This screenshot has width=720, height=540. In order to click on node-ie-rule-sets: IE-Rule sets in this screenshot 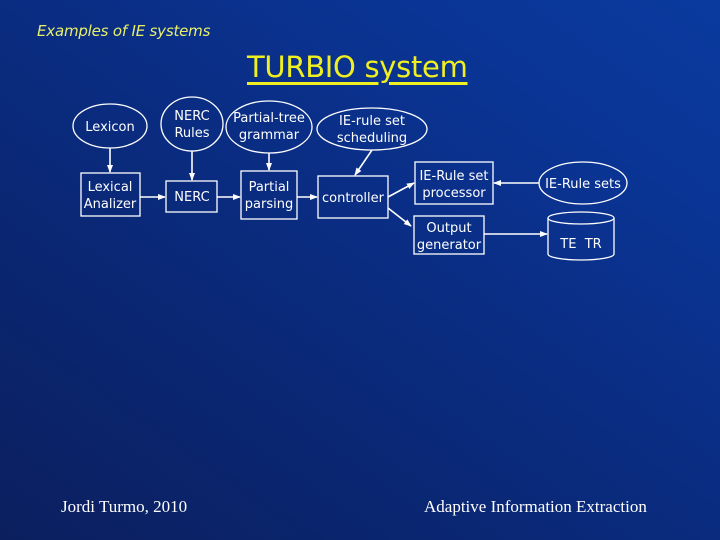, I will do `click(583, 183)`.